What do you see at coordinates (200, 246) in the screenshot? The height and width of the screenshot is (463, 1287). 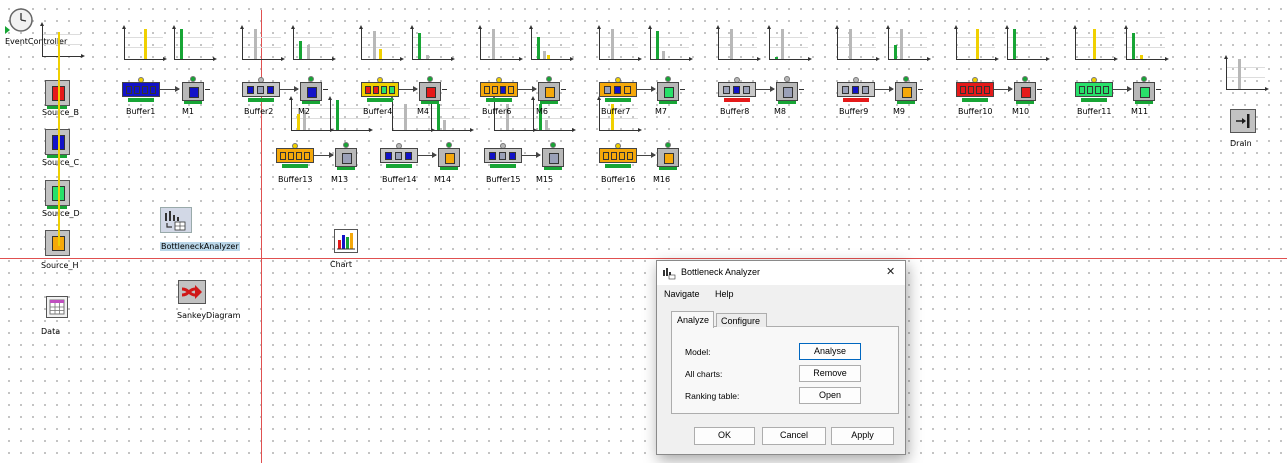 I see `bottleneck-analyzer-label: BottleneckAnalyzer` at bounding box center [200, 246].